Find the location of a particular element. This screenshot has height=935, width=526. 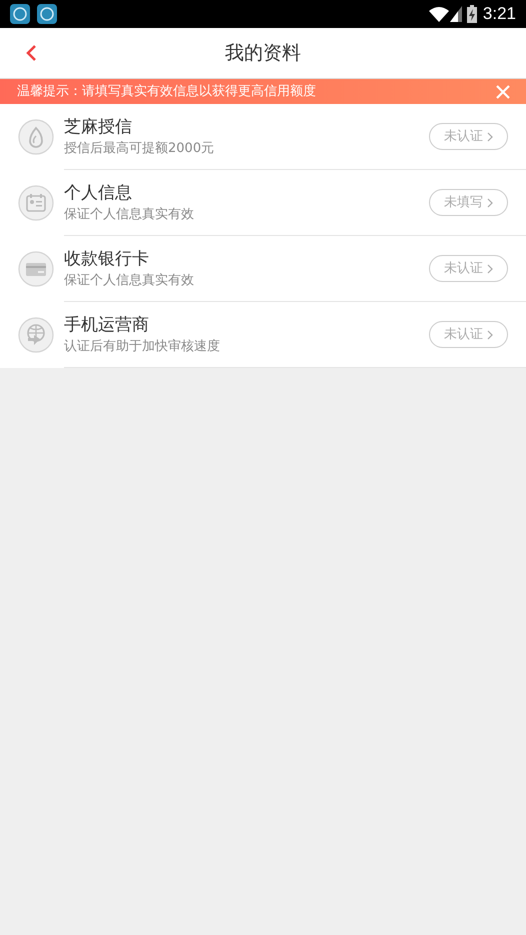

list-item: 个人信息 保证个人信息真实有效 未填写 is located at coordinates (263, 203).